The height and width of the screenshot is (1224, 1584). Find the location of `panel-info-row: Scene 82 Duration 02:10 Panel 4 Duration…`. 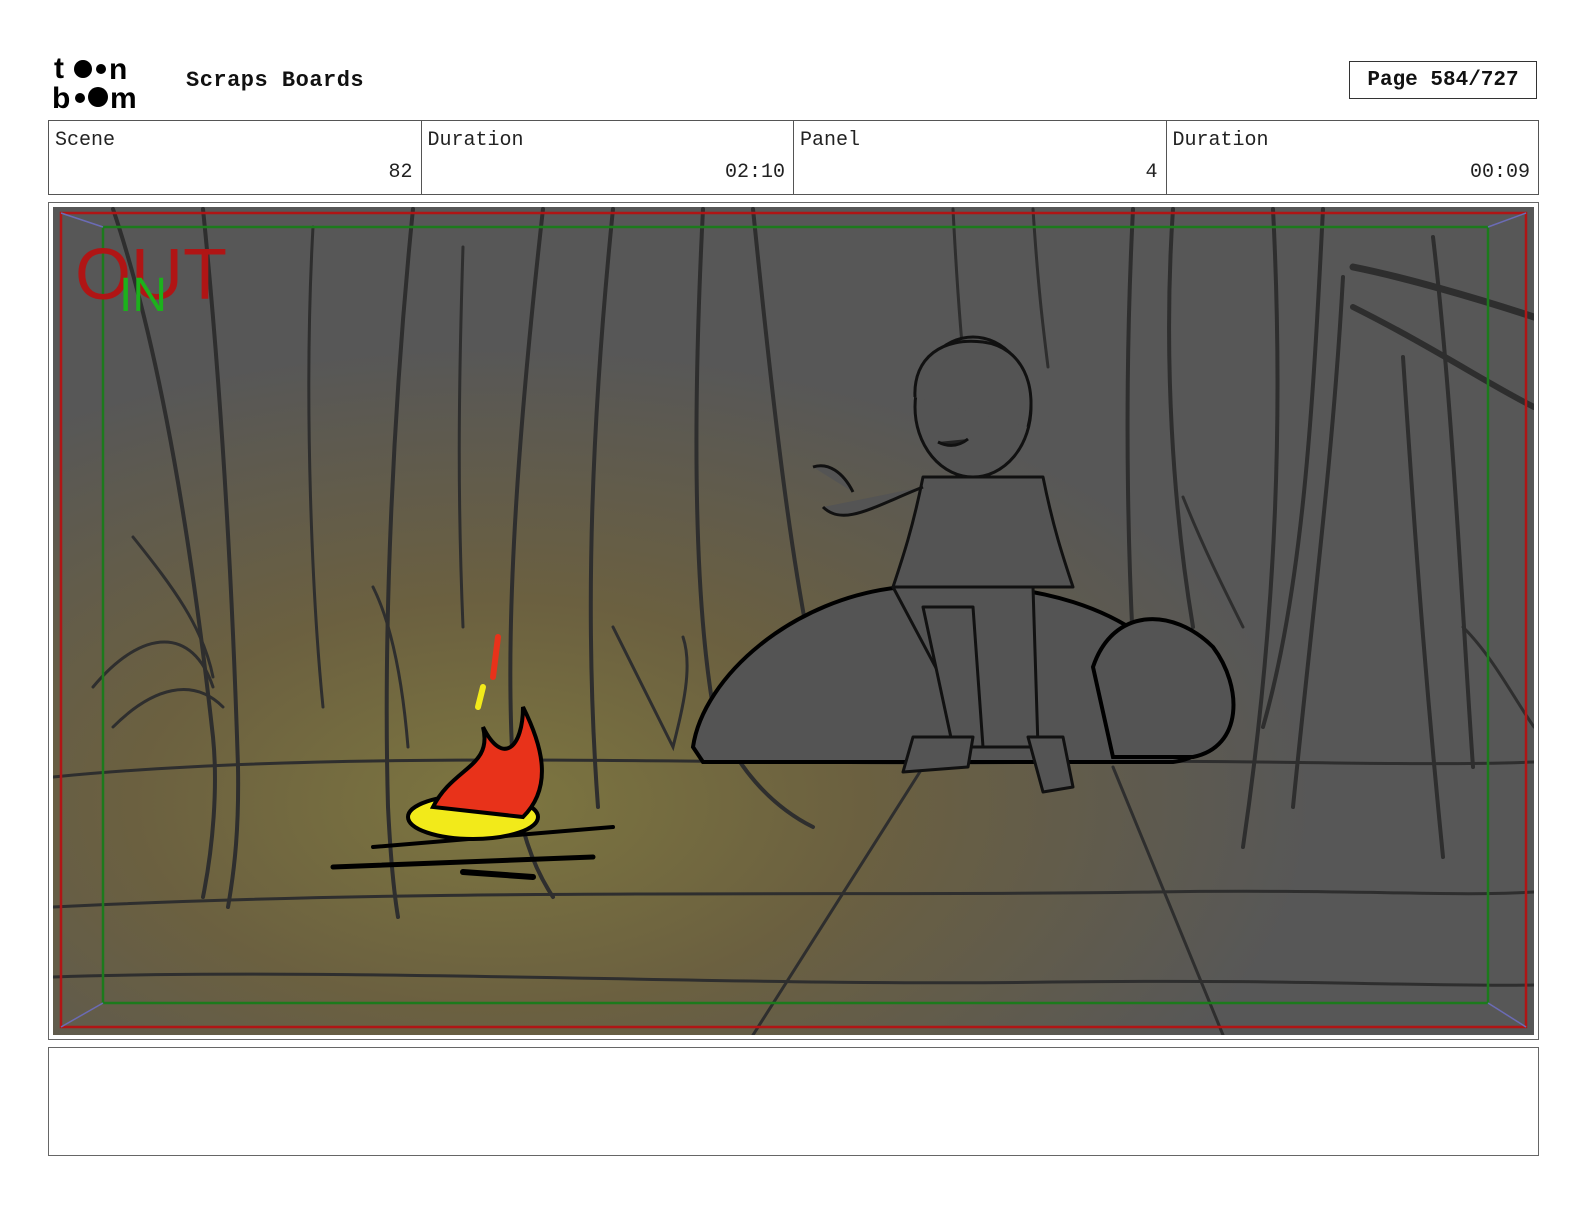

panel-info-row: Scene 82 Duration 02:10 Panel 4 Duration… is located at coordinates (793, 157).